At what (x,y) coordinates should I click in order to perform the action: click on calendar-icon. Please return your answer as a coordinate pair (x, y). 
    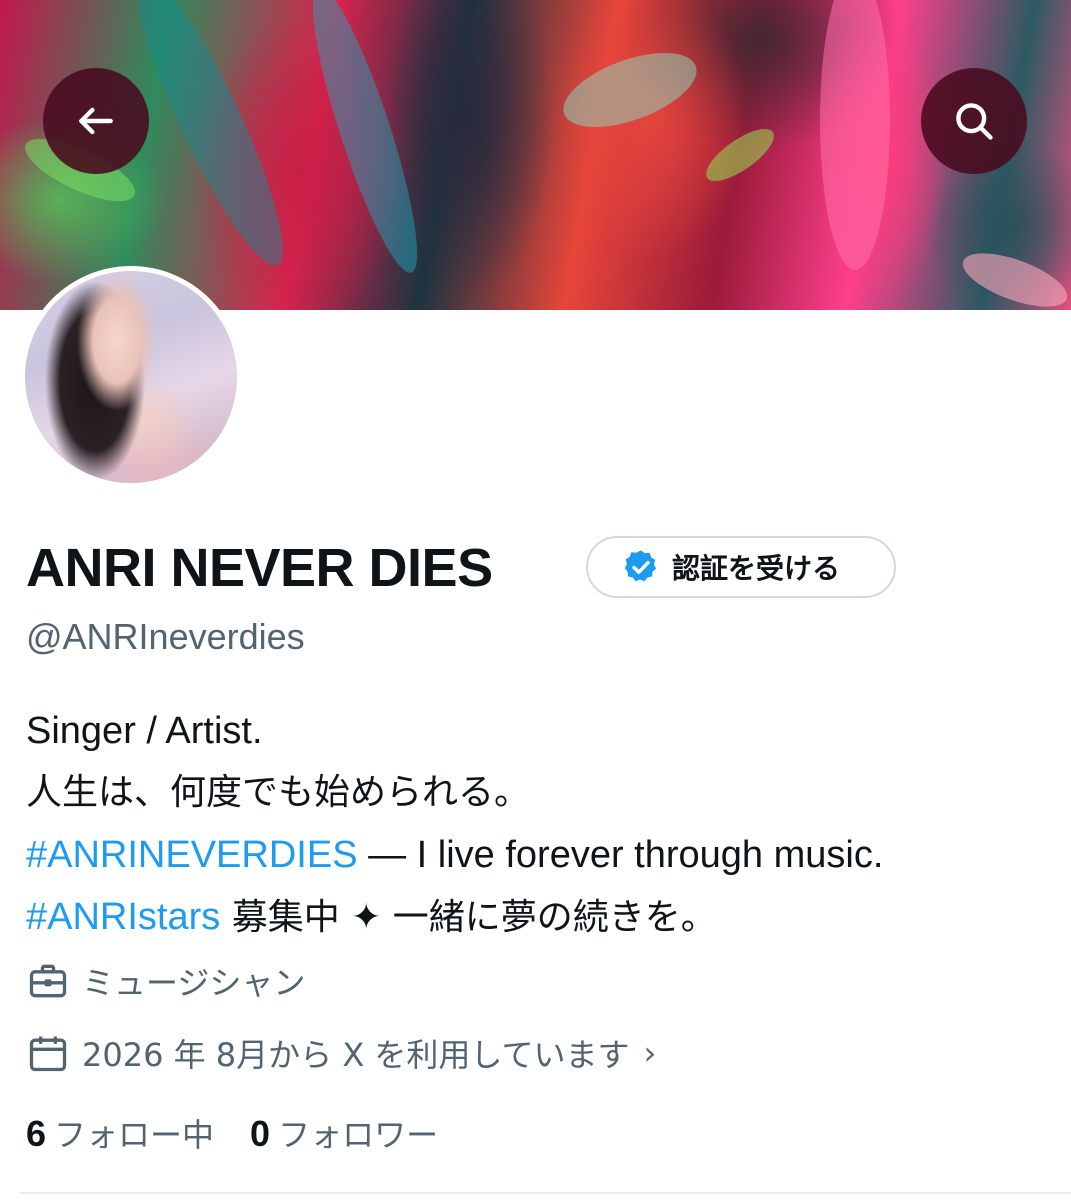
    Looking at the image, I should click on (48, 1054).